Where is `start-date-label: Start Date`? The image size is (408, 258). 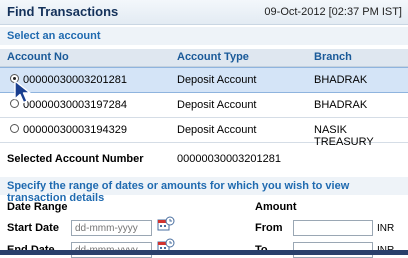 start-date-label: Start Date is located at coordinates (33, 228).